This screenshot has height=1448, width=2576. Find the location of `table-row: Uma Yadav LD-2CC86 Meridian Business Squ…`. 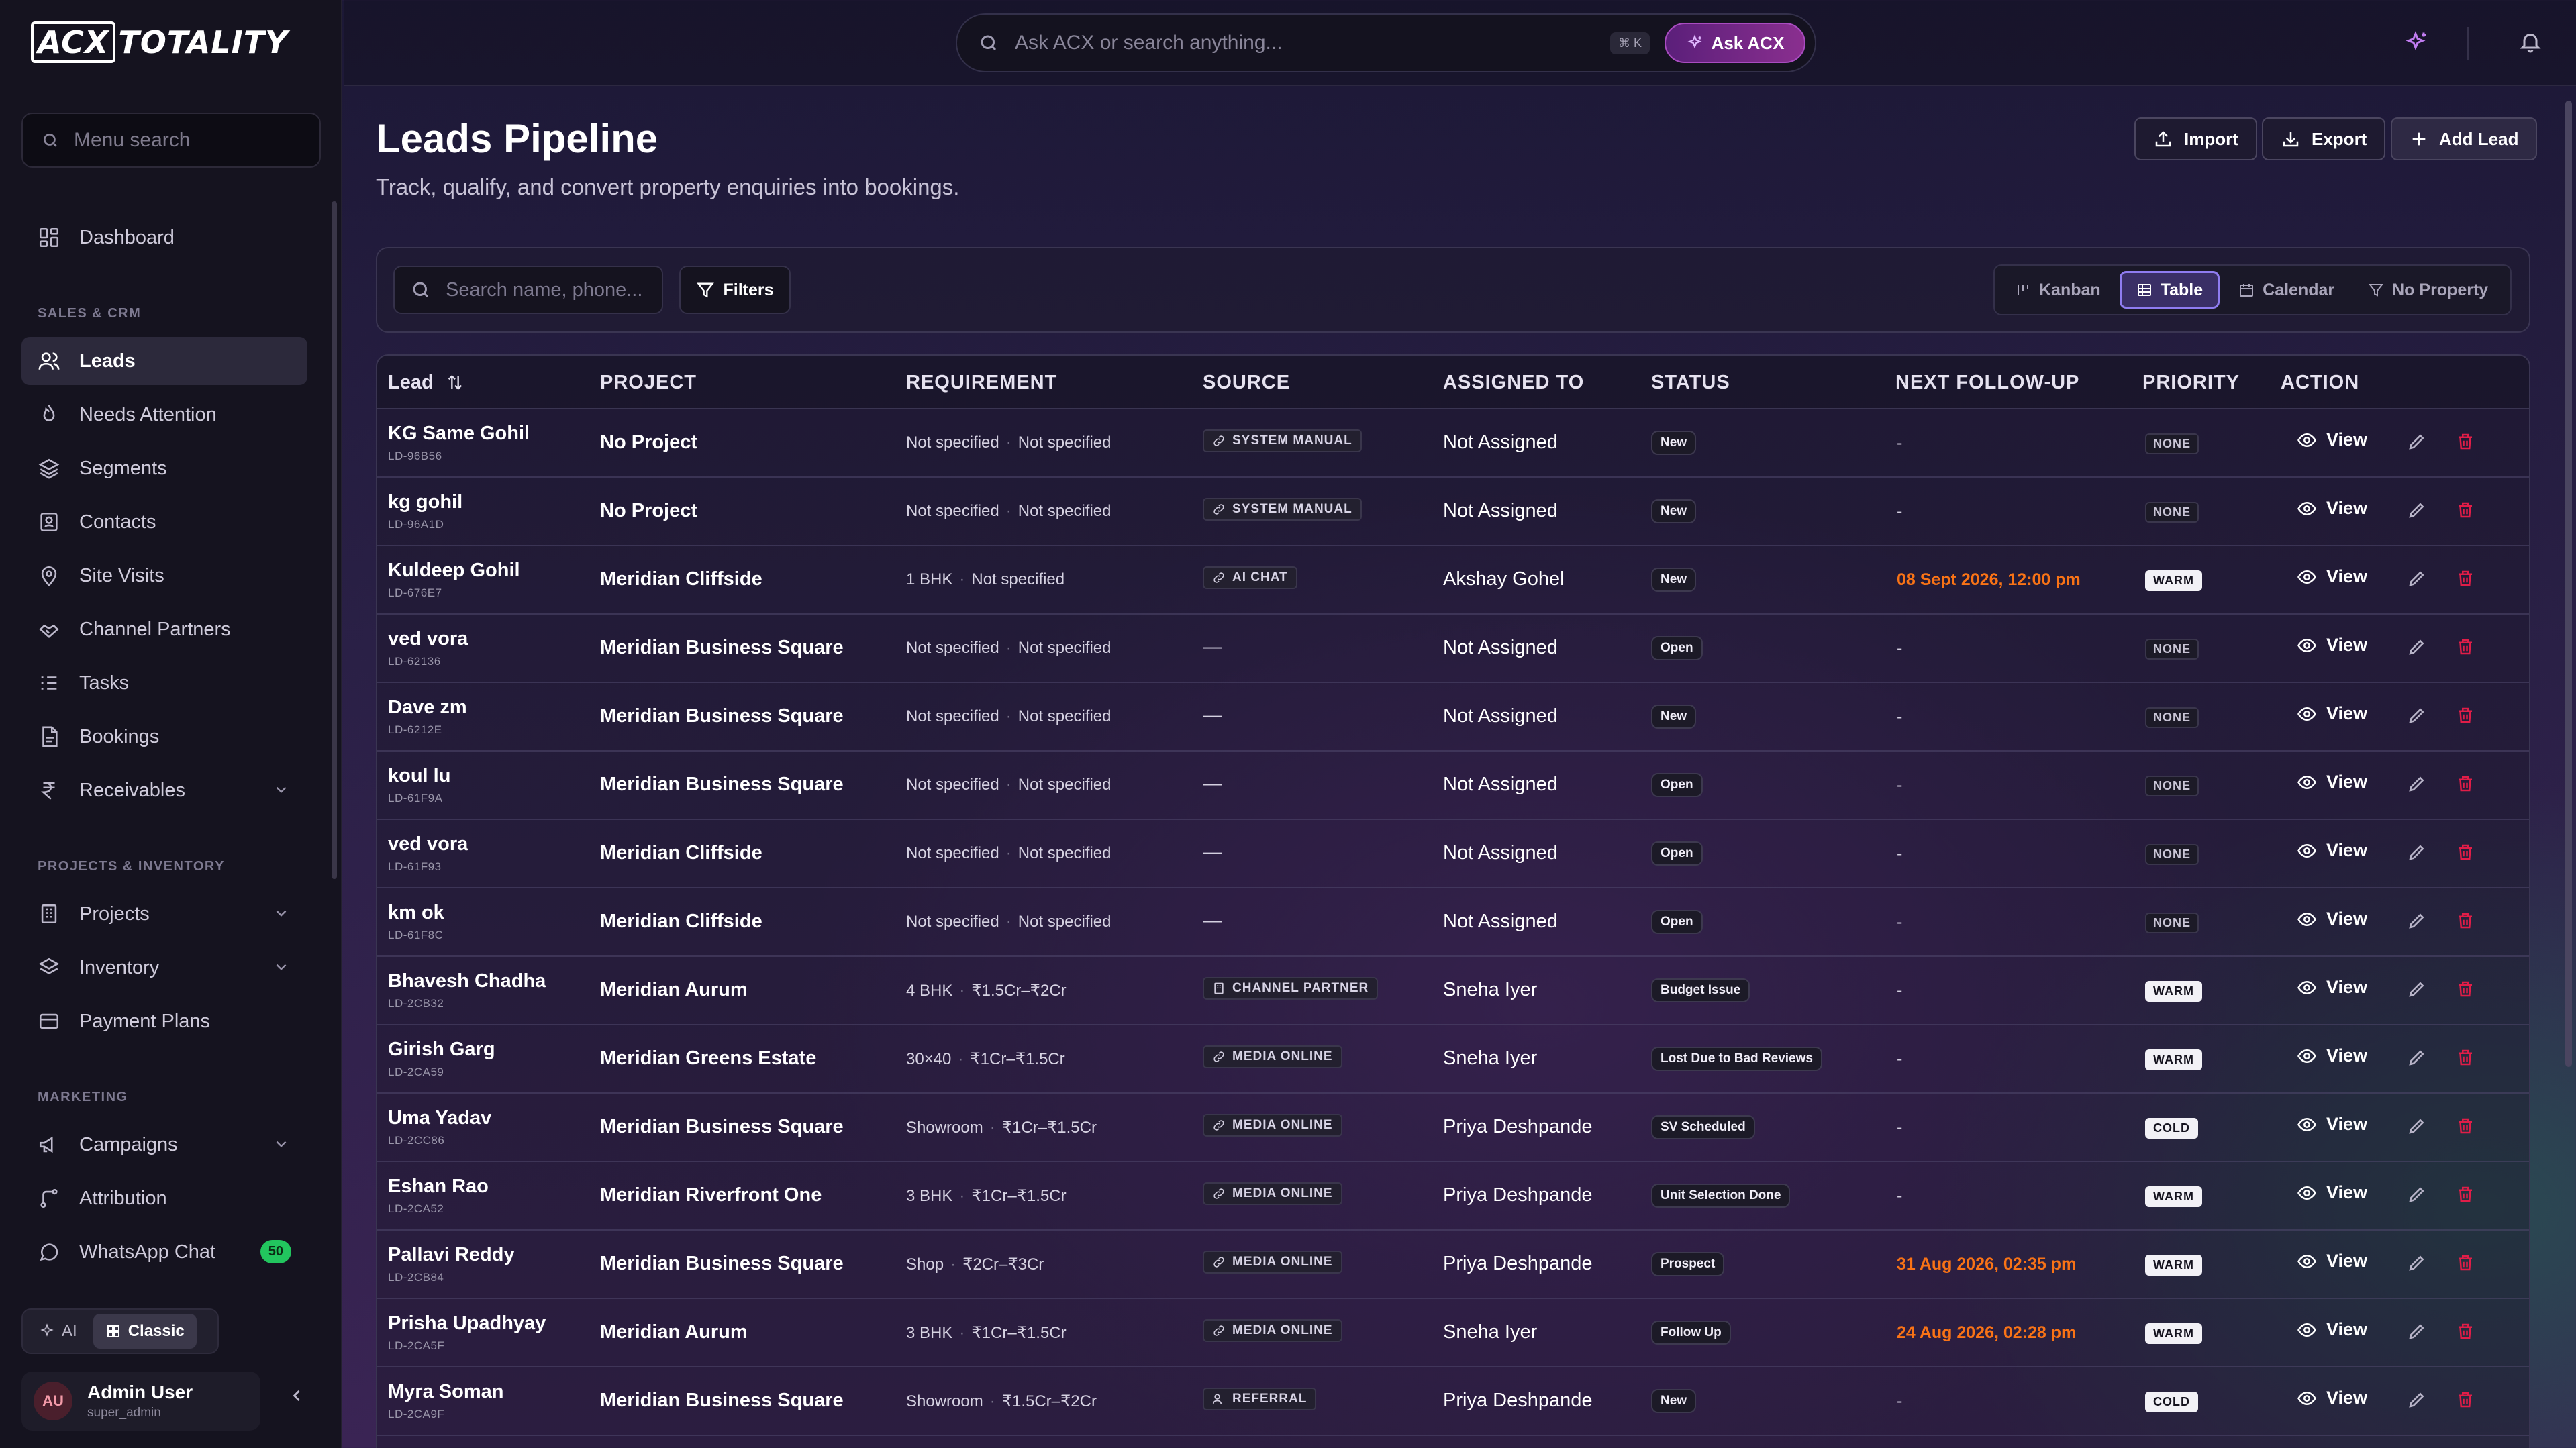

table-row: Uma Yadav LD-2CC86 Meridian Business Squ… is located at coordinates (1453, 1128).